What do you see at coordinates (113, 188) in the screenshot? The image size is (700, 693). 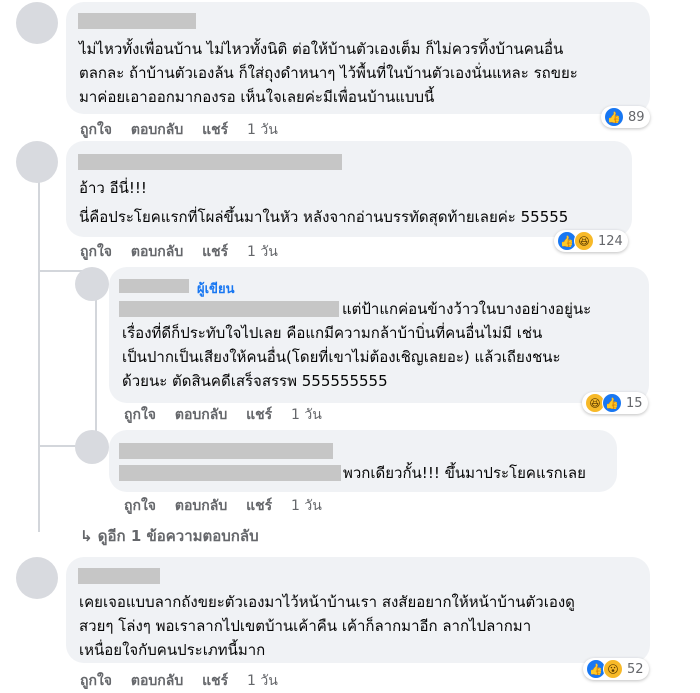 I see `comment-text-line: อ้าว อีนี่!!!` at bounding box center [113, 188].